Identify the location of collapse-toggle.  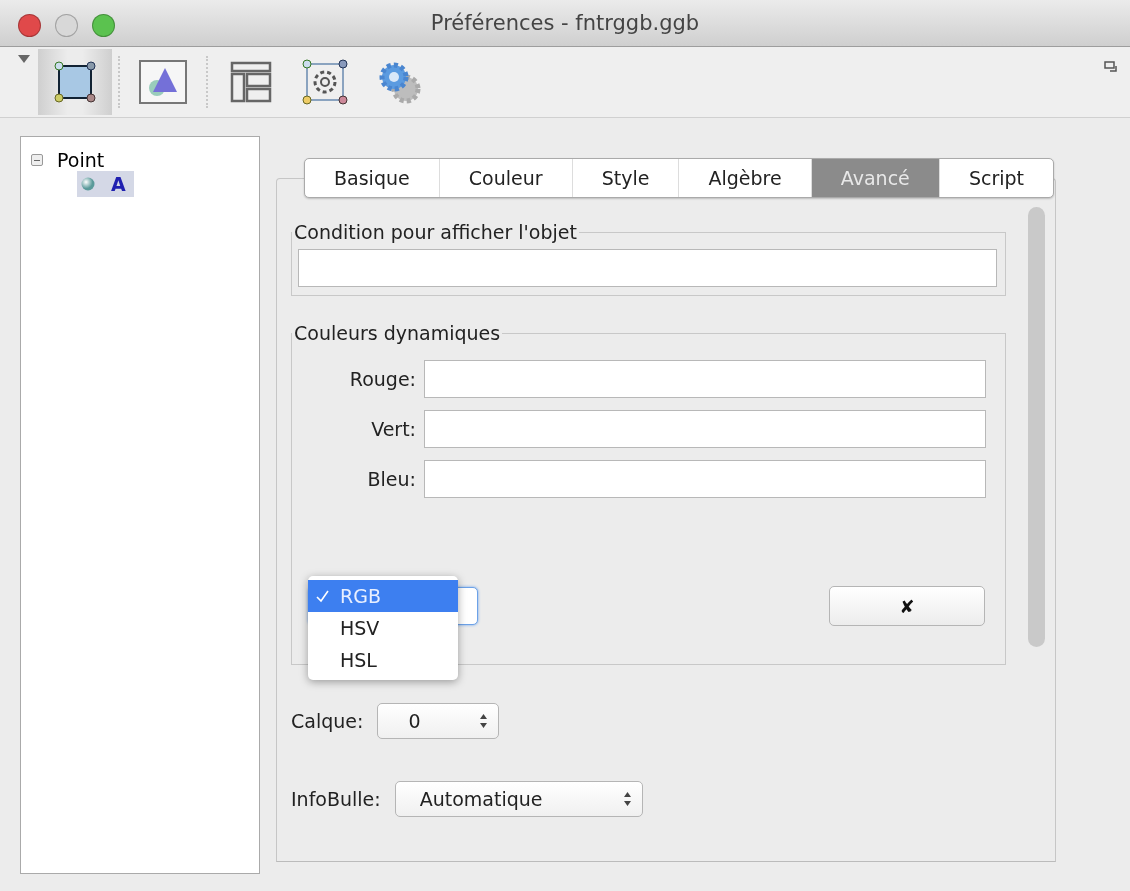
(37, 160).